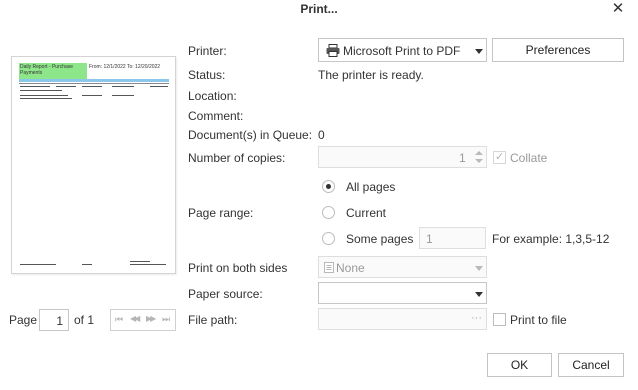  I want to click on collate-label: Collate, so click(529, 158).